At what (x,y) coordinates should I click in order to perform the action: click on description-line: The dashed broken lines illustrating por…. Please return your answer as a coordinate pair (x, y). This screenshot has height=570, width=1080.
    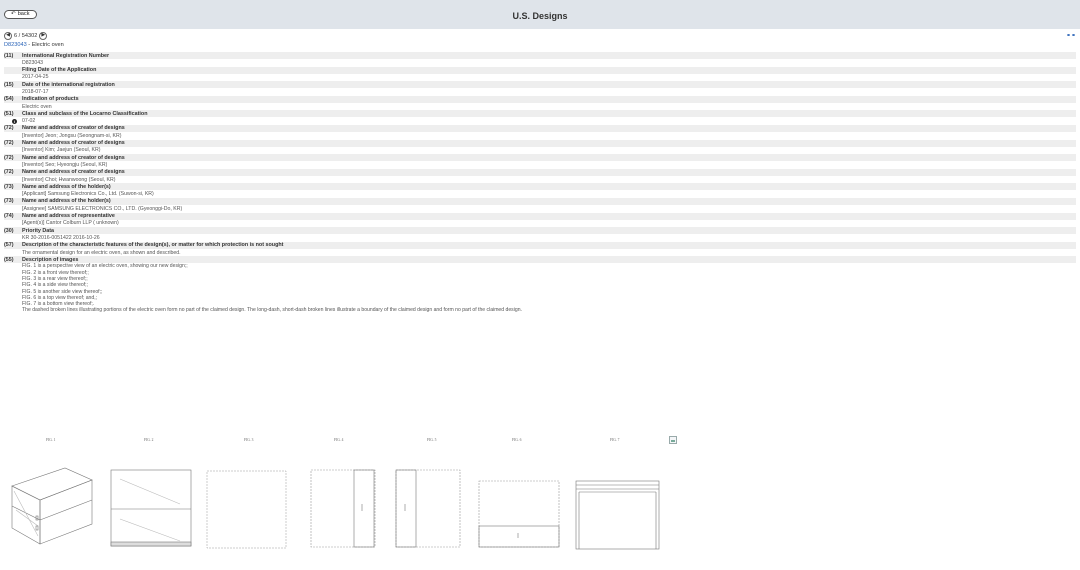
    Looking at the image, I should click on (272, 310).